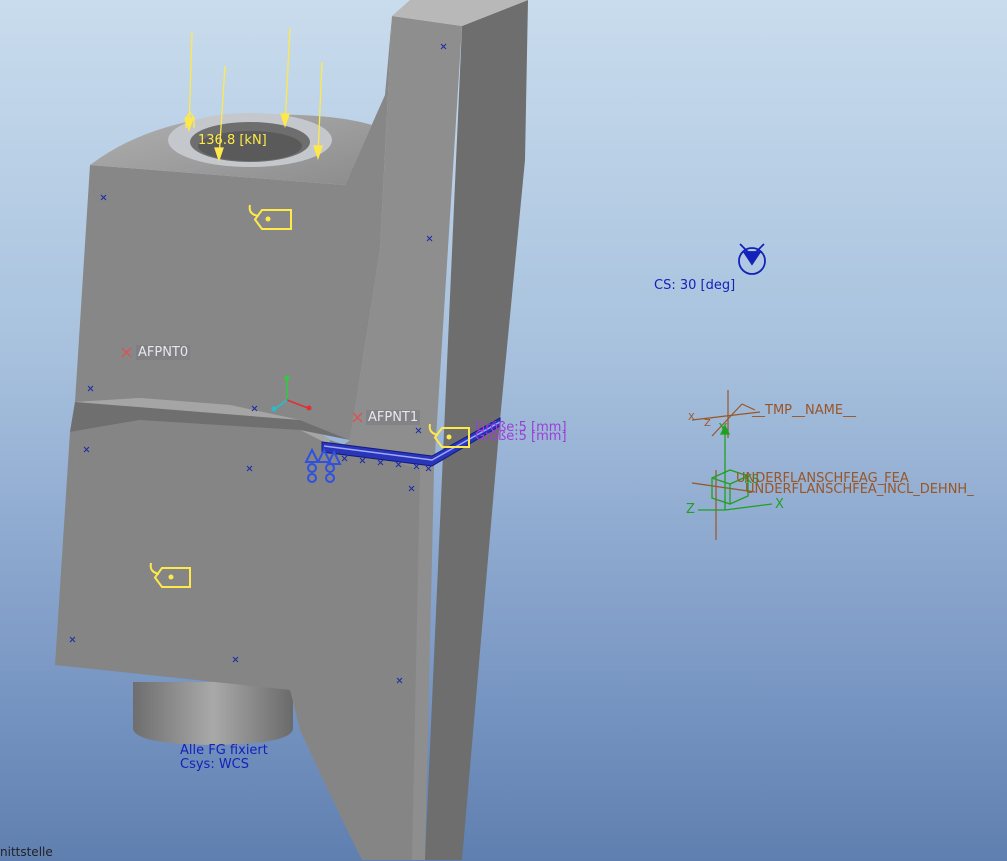 This screenshot has width=1007, height=861. I want to click on ks-csys, so click(735, 467).